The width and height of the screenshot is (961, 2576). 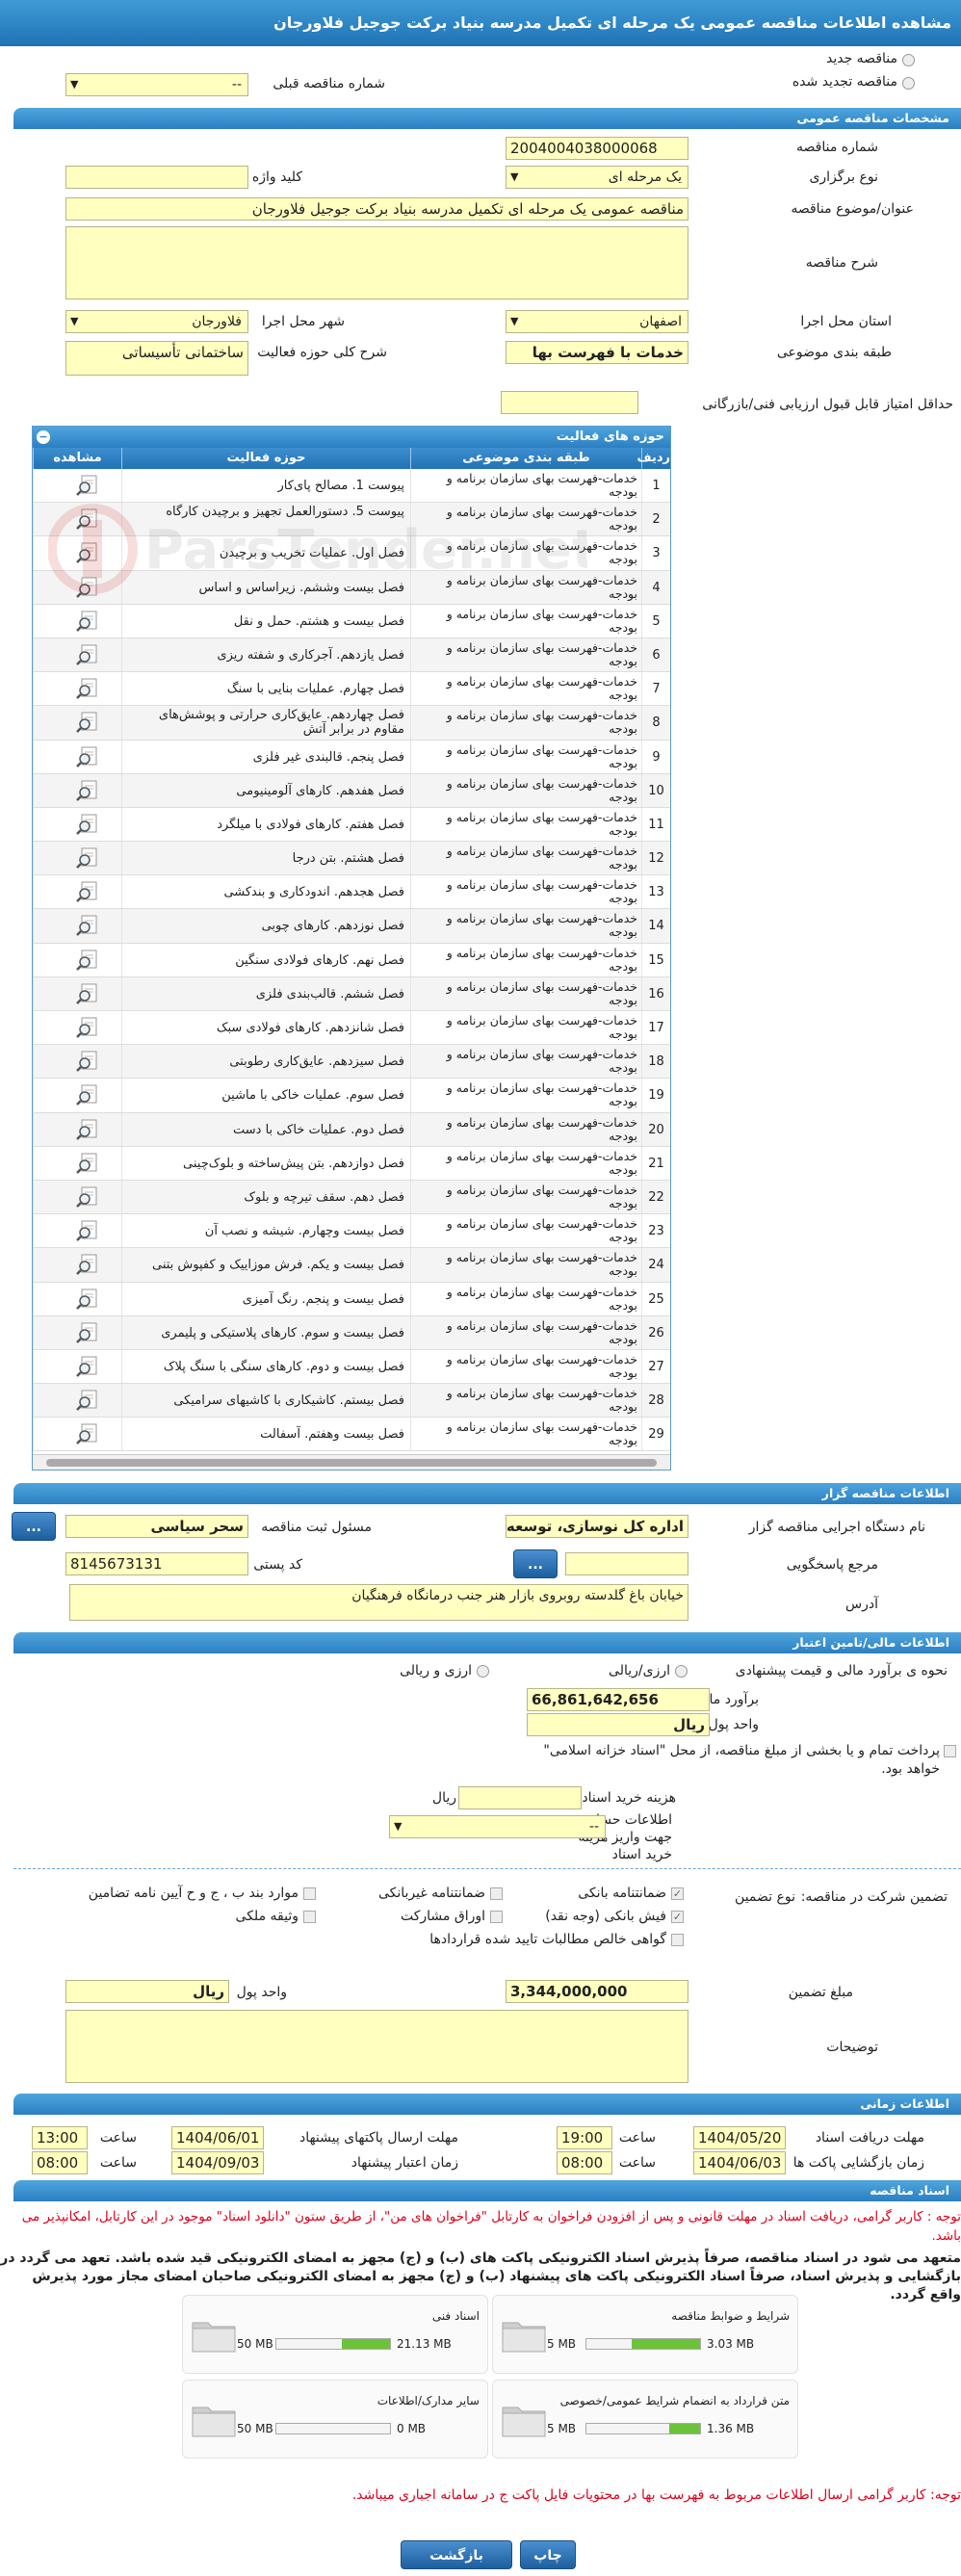 What do you see at coordinates (217, 2137) in the screenshot?
I see `send-deadline-date: 1404/06/01` at bounding box center [217, 2137].